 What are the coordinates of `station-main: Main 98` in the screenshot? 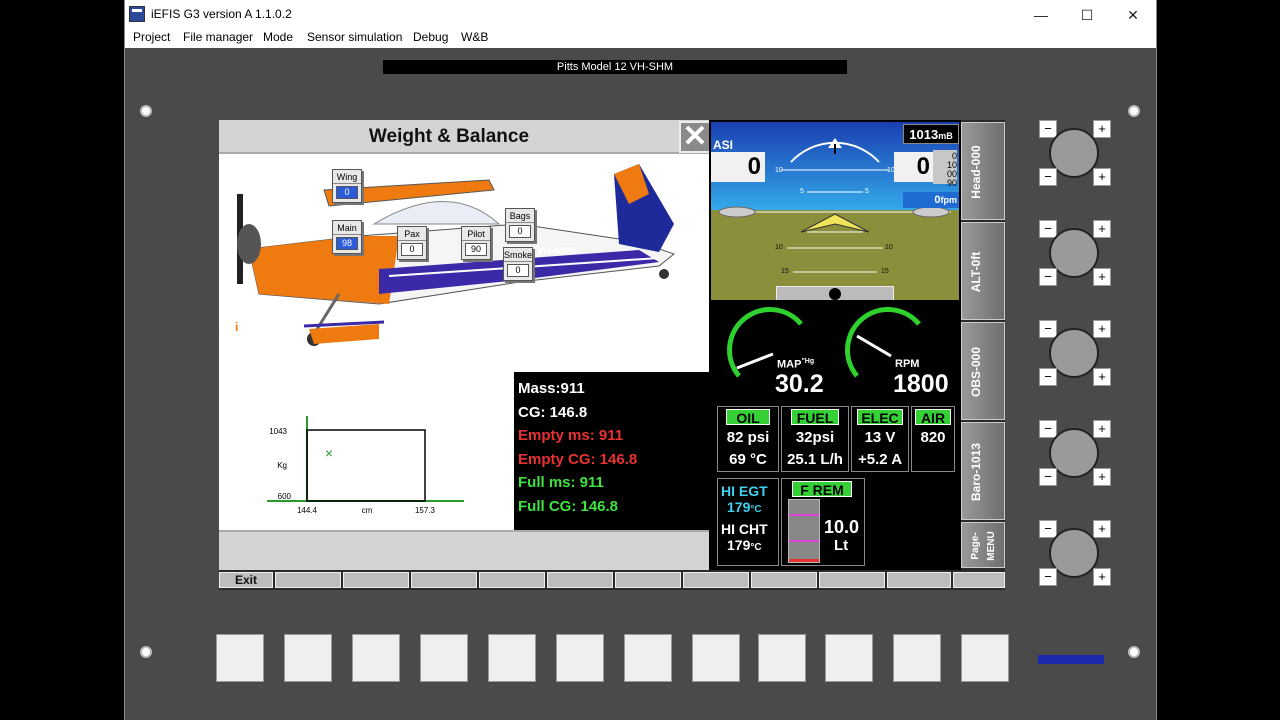 It's located at (347, 237).